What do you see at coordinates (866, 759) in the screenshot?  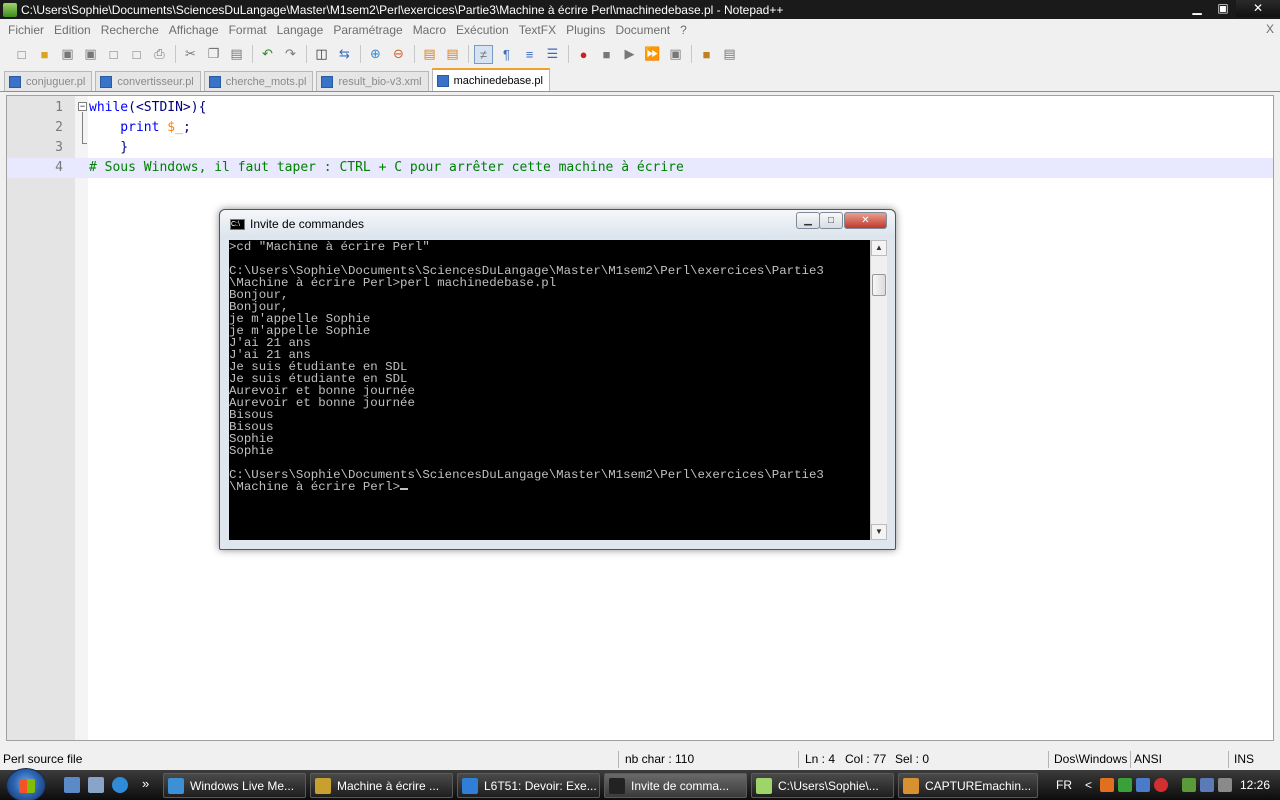 I see `status-column: Col : 77` at bounding box center [866, 759].